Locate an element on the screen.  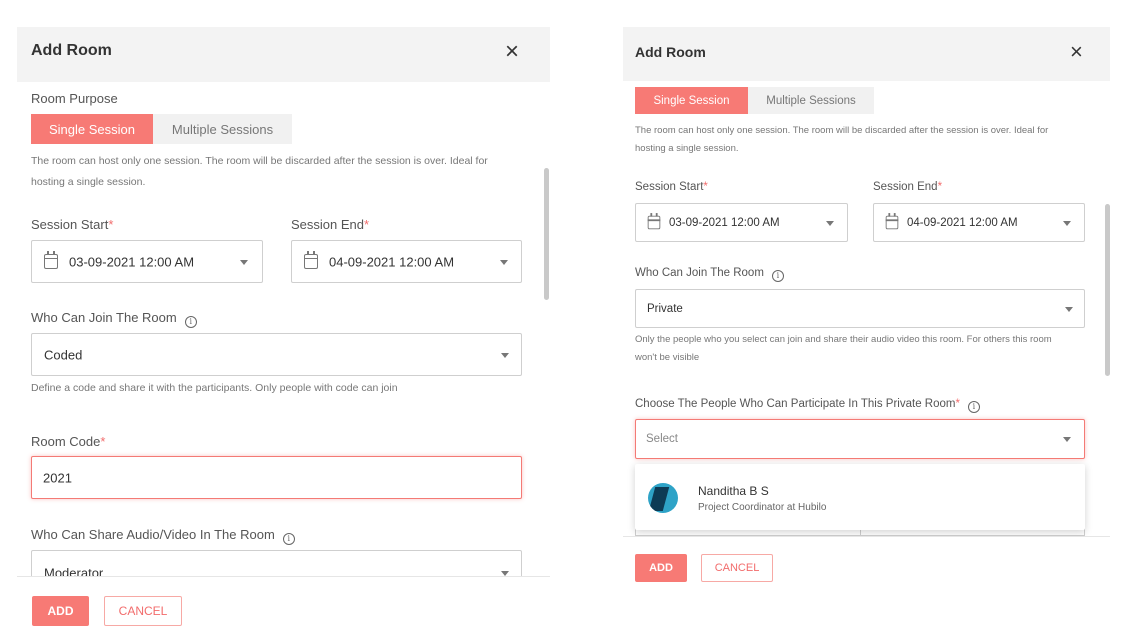
room-purpose-label: Room Purpose is located at coordinates (74, 98).